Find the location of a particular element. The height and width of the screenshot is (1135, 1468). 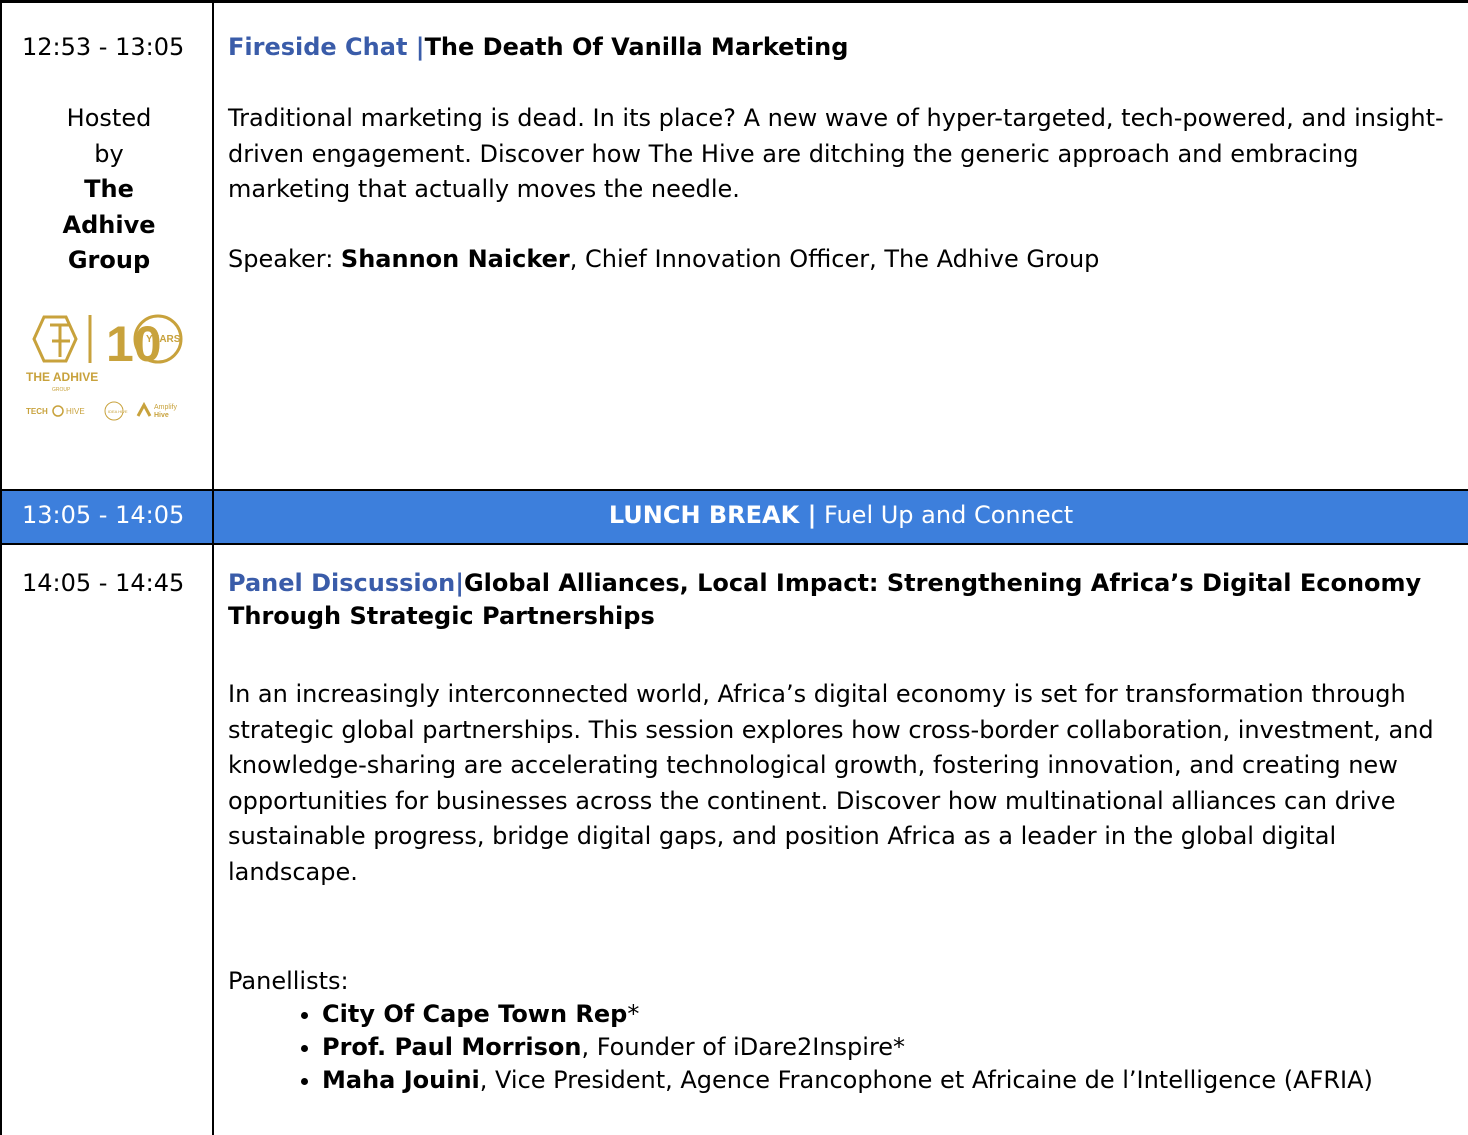

svg-text: Amplify is located at coordinates (165, 407).